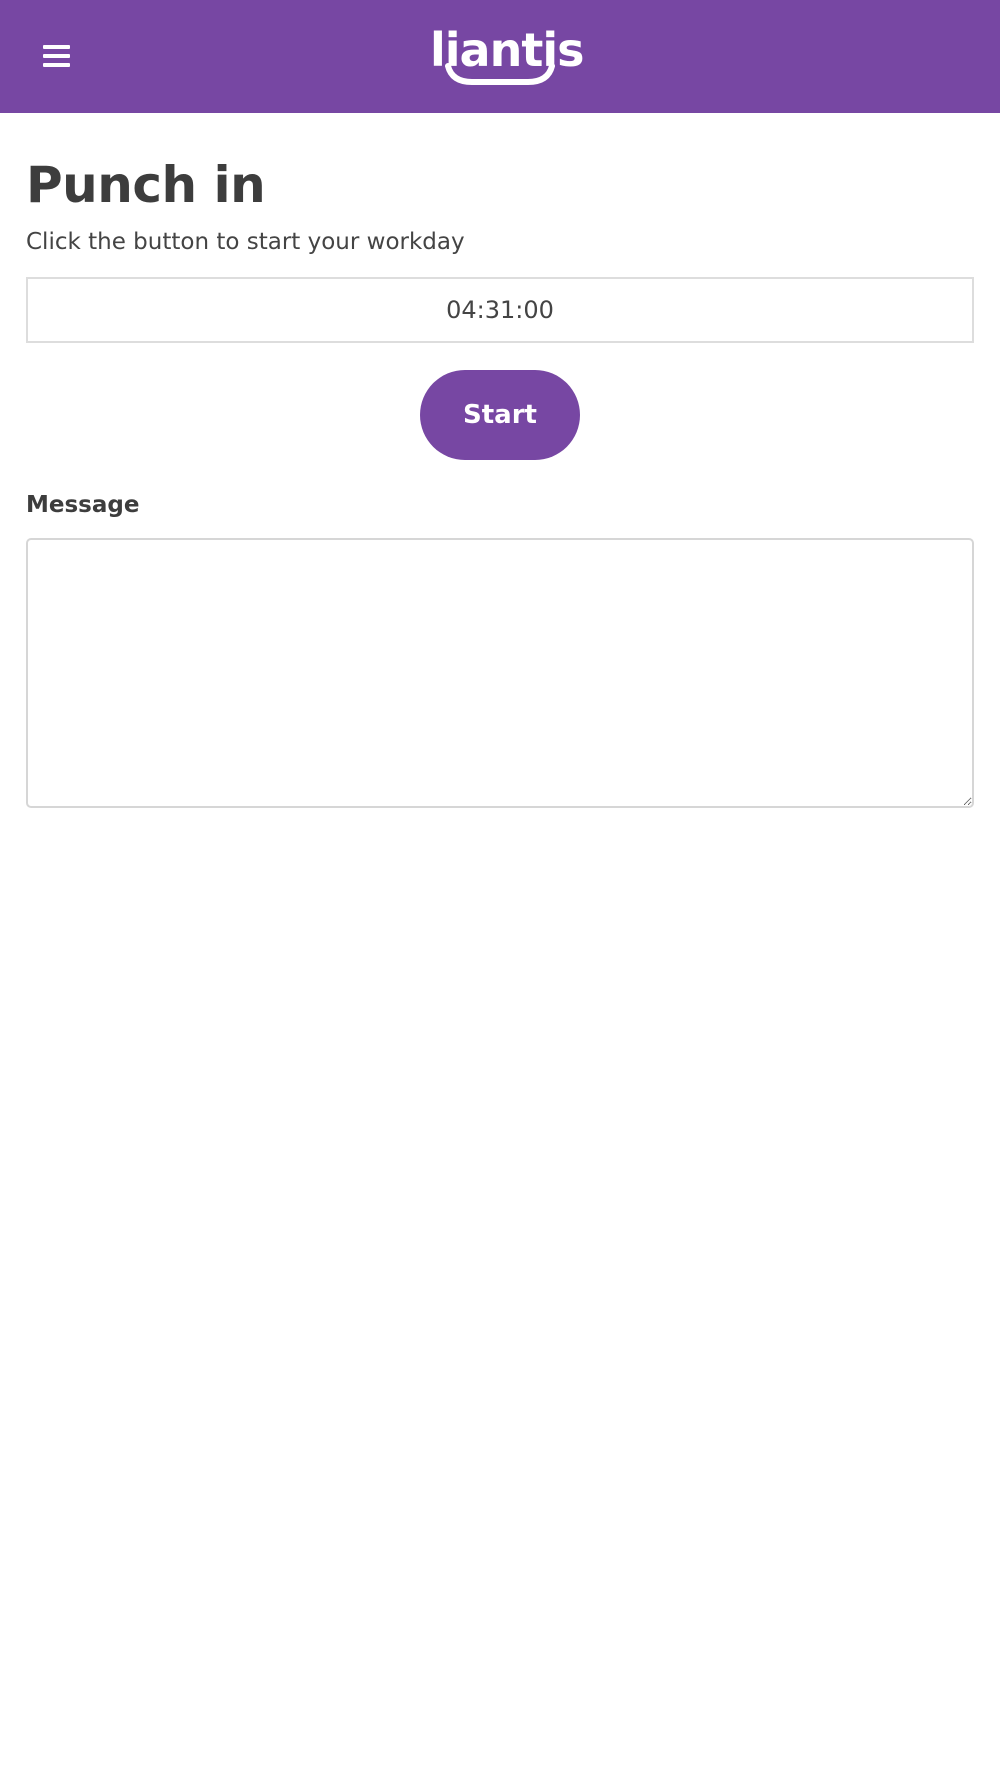 Image resolution: width=1000 pixels, height=1778 pixels. What do you see at coordinates (500, 673) in the screenshot?
I see `message-textarea` at bounding box center [500, 673].